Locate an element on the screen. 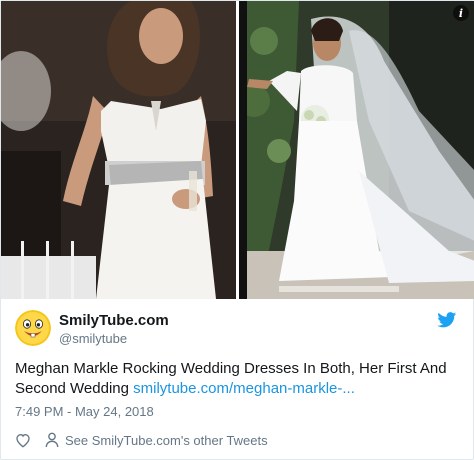 This screenshot has width=474, height=460. tweet-actions: See SmilyTube.com's other Tweets is located at coordinates (141, 440).